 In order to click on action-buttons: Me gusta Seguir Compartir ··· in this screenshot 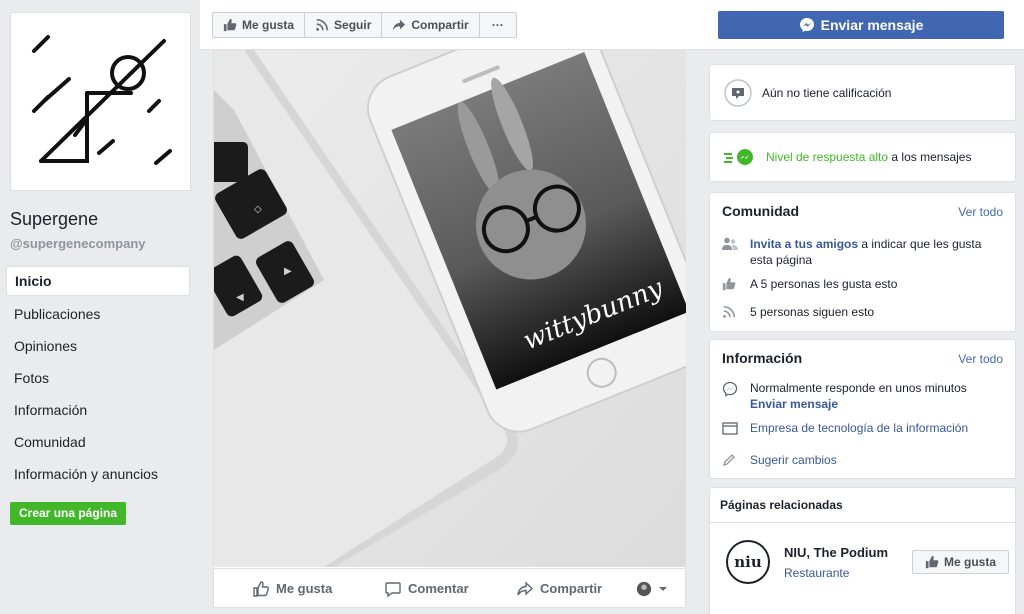, I will do `click(364, 25)`.